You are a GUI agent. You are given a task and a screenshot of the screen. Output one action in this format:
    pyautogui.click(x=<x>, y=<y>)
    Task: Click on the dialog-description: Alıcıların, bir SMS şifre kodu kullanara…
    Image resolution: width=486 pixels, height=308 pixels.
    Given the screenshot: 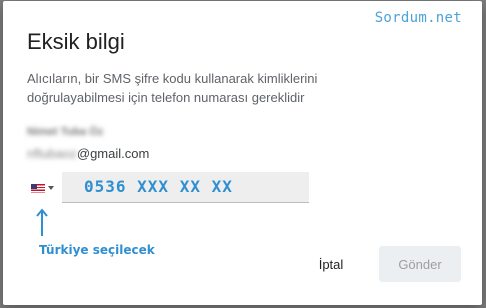 What is the action you would take?
    pyautogui.click(x=172, y=88)
    